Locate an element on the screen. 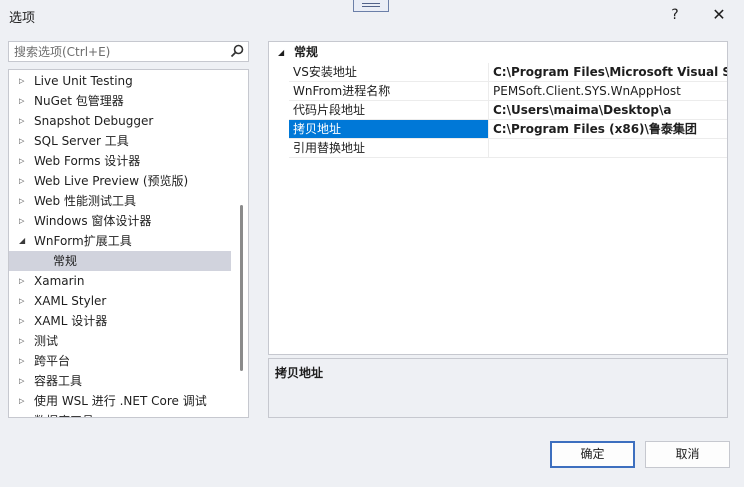 The width and height of the screenshot is (744, 487). tree-item-label: 常规 is located at coordinates (65, 261).